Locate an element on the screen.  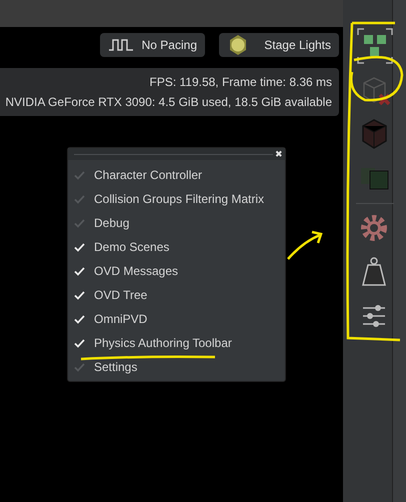
menu-item: Collision Groups Filtering Matrix is located at coordinates (176, 199).